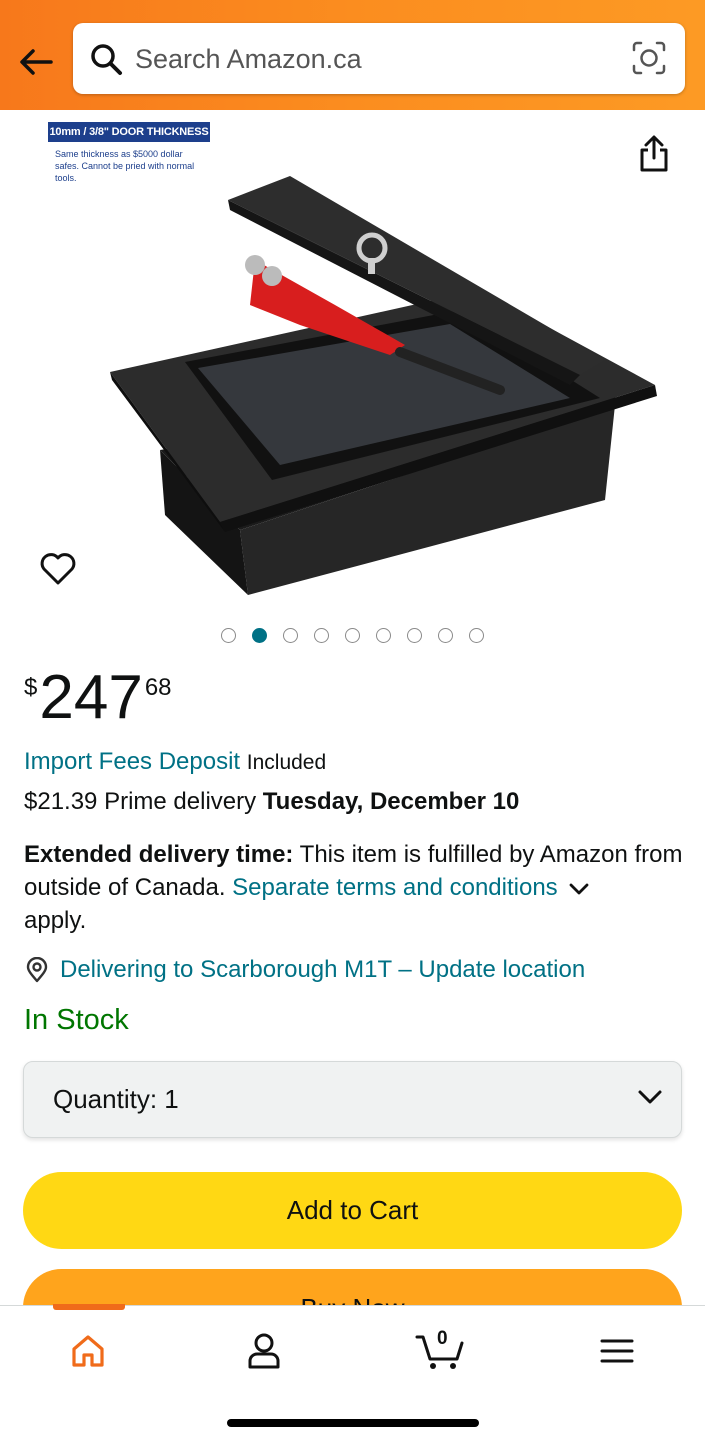  Describe the element at coordinates (171, 1099) in the screenshot. I see `quantity-value: 1` at that location.